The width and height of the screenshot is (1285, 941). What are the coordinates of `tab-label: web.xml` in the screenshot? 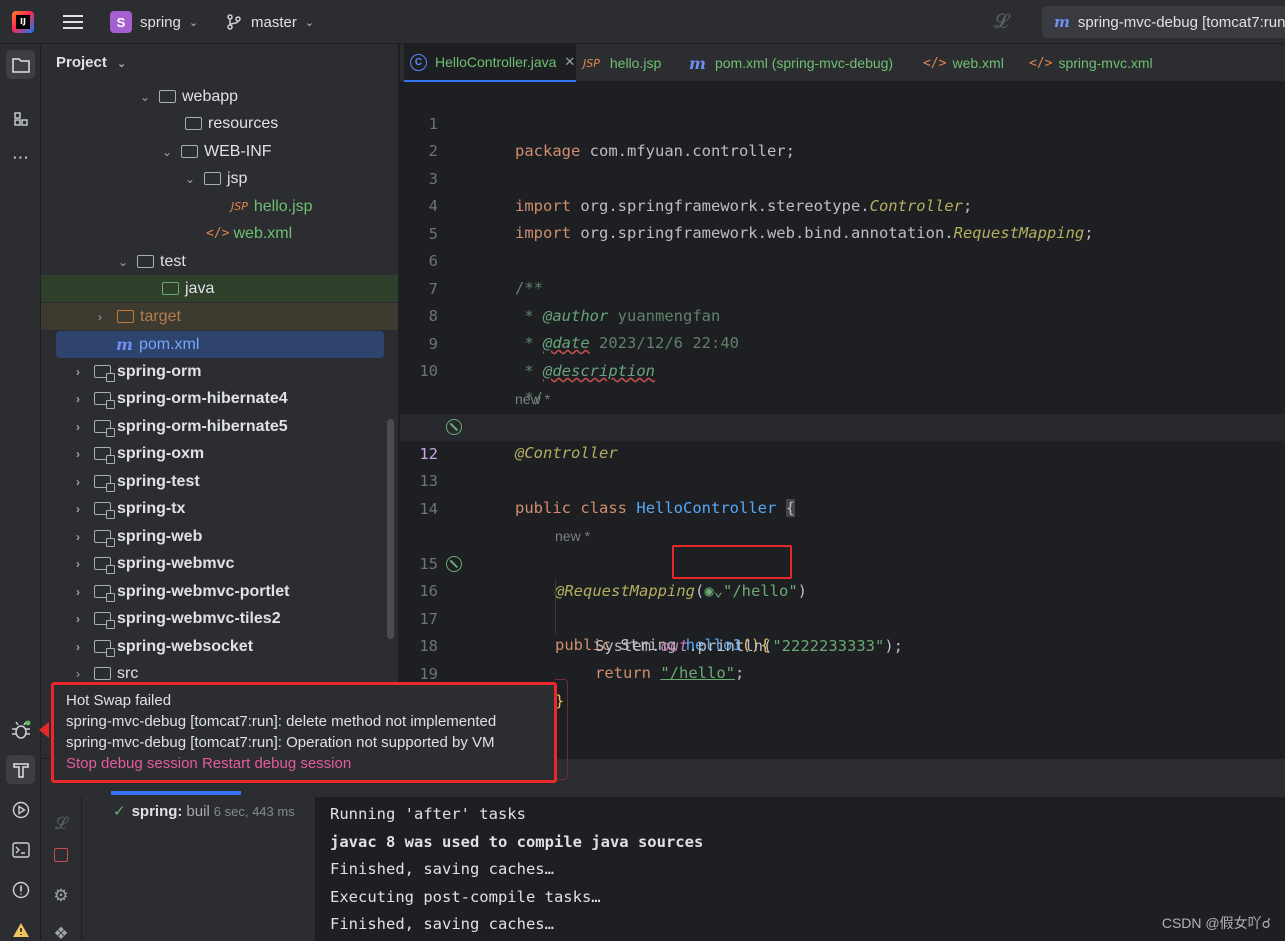 It's located at (978, 63).